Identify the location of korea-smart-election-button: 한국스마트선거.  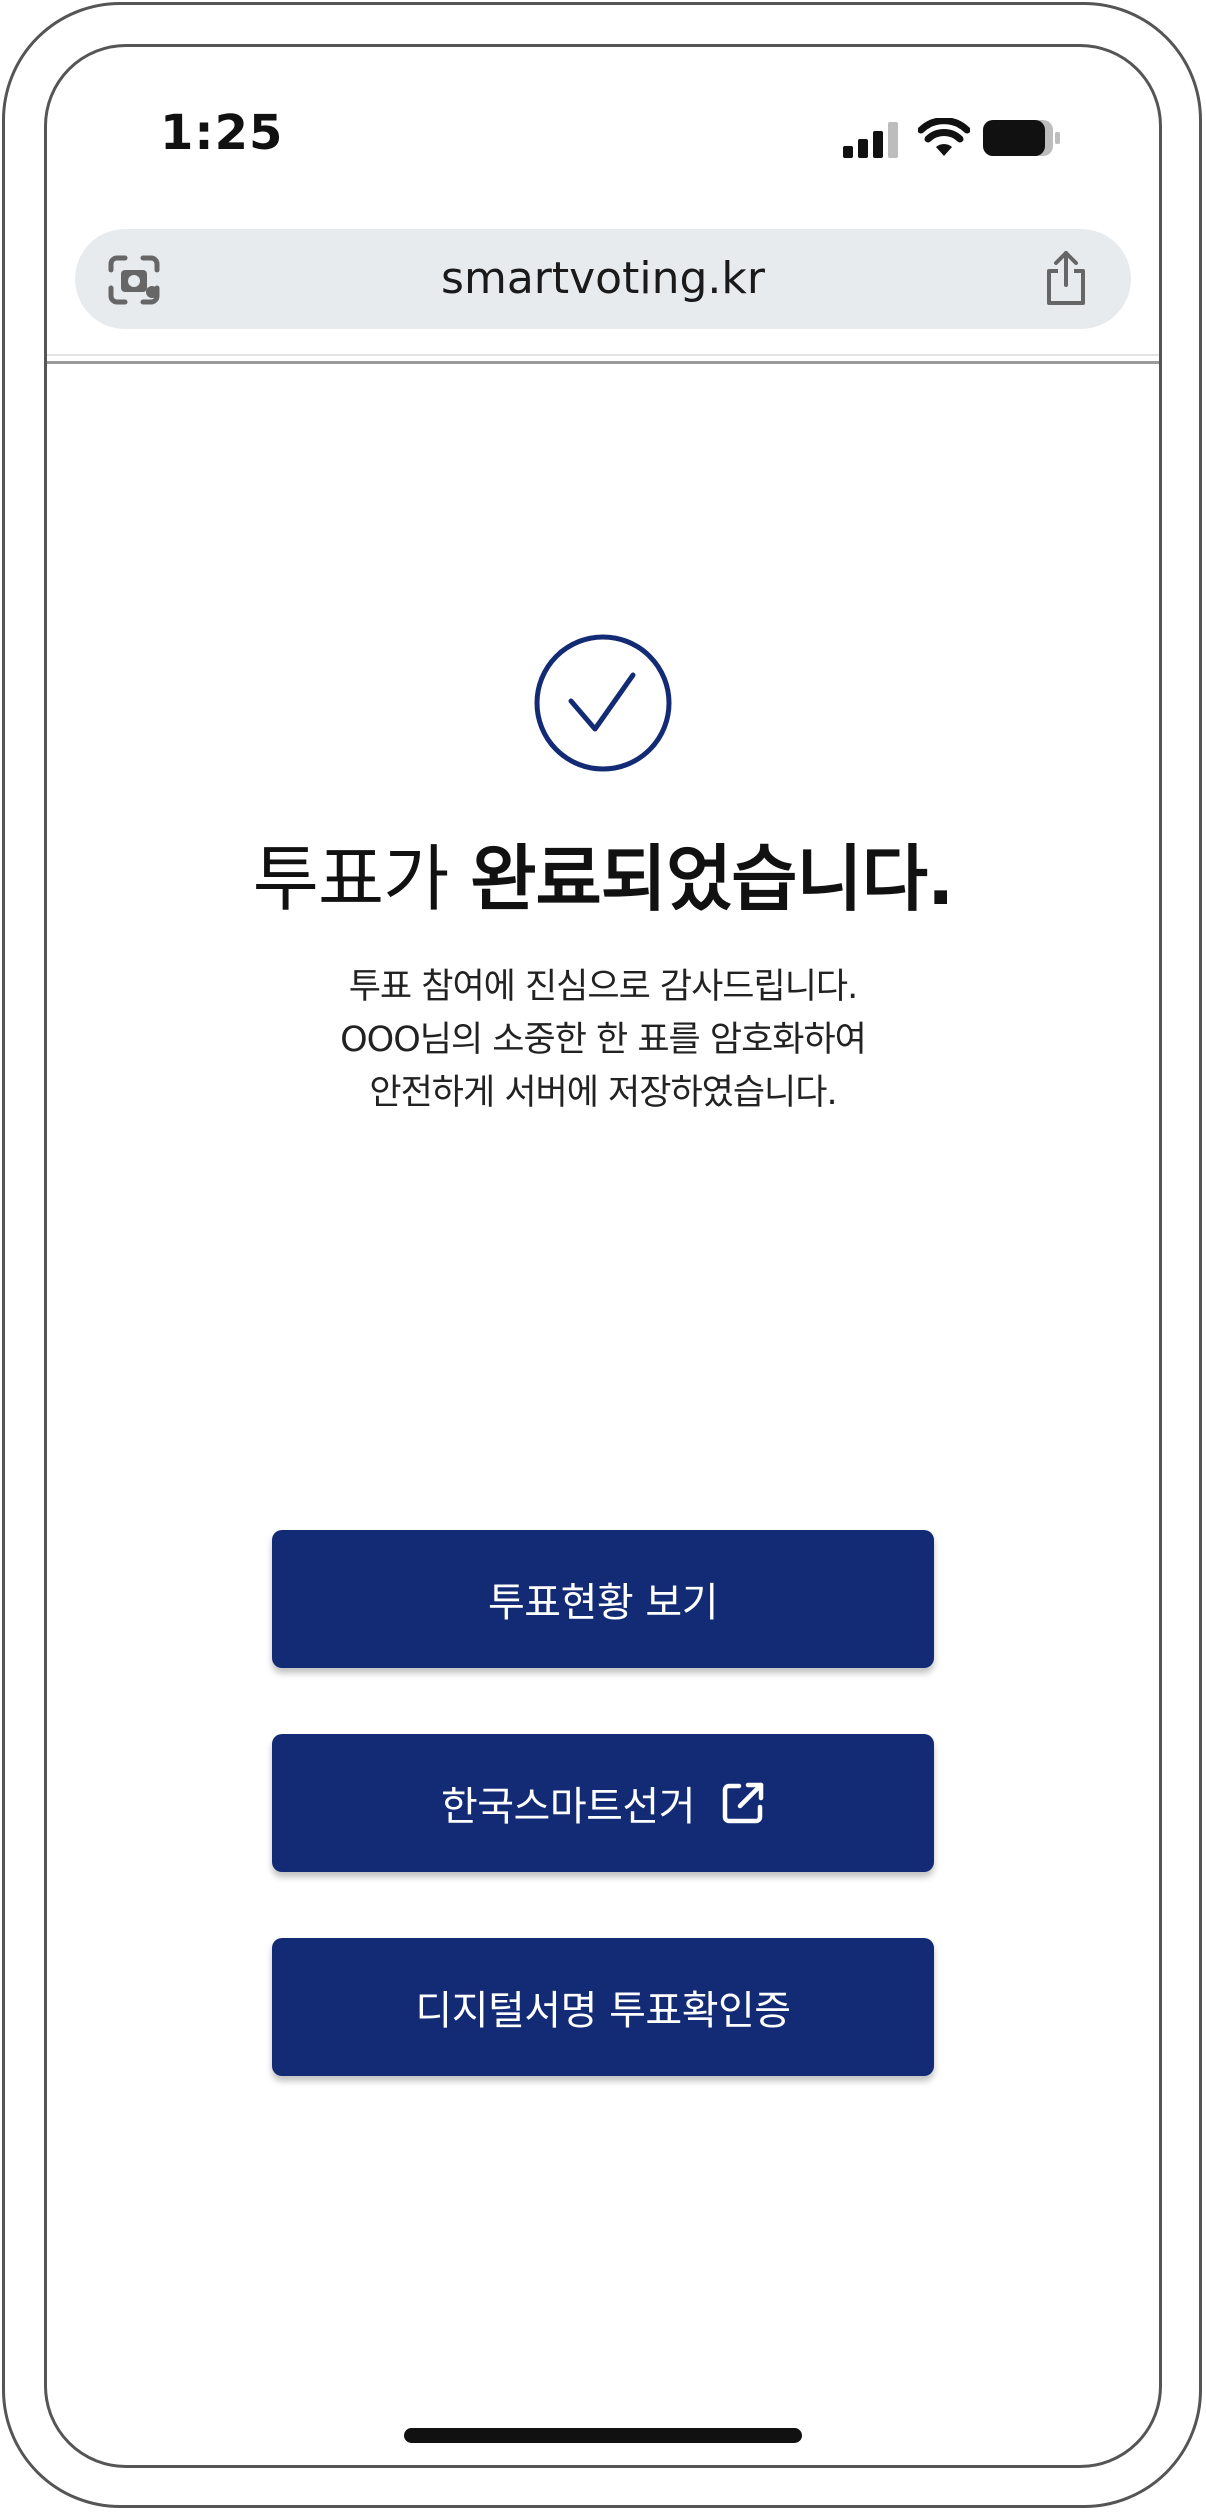
(603, 1803).